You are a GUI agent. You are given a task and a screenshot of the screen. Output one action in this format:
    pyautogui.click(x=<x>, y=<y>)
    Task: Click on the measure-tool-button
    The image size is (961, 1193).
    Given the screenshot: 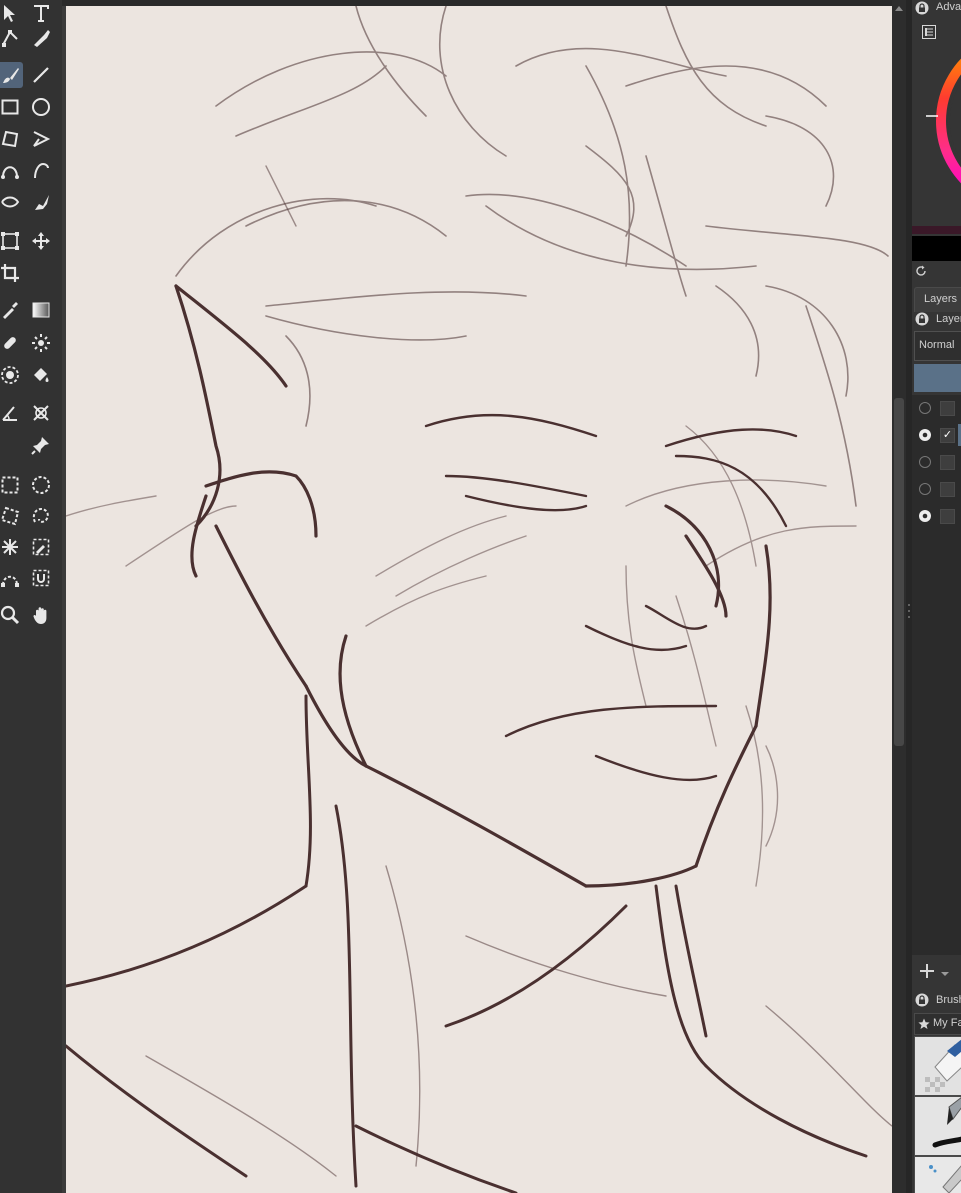 What is the action you would take?
    pyautogui.click(x=11, y=413)
    